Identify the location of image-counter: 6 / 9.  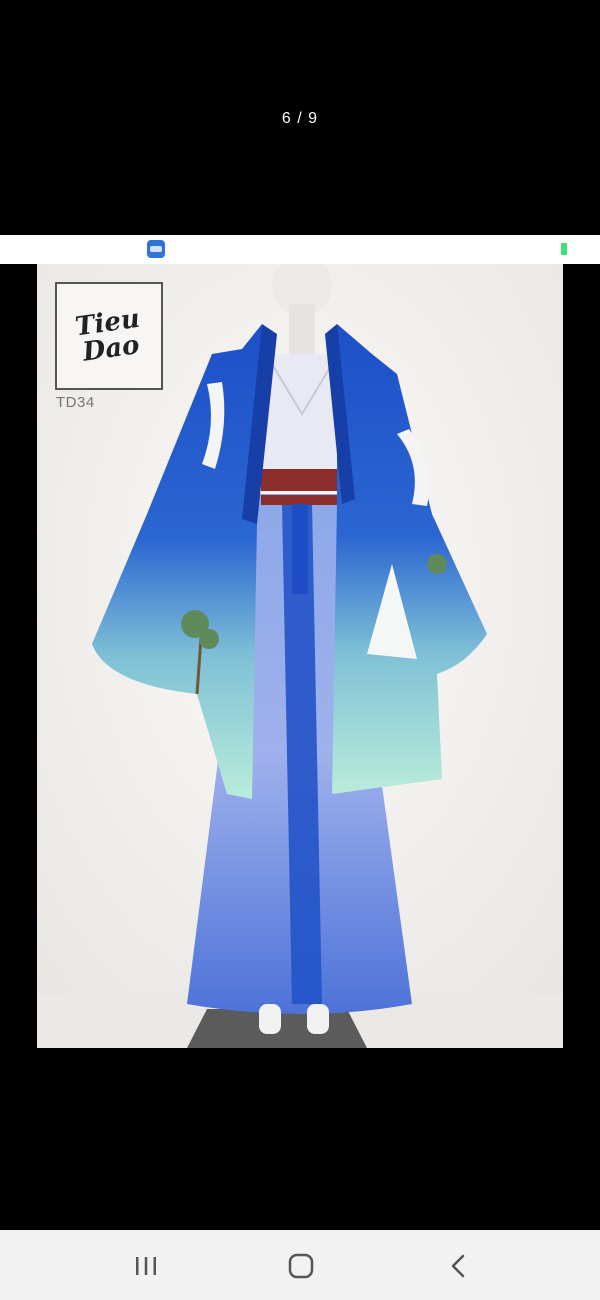
(300, 118).